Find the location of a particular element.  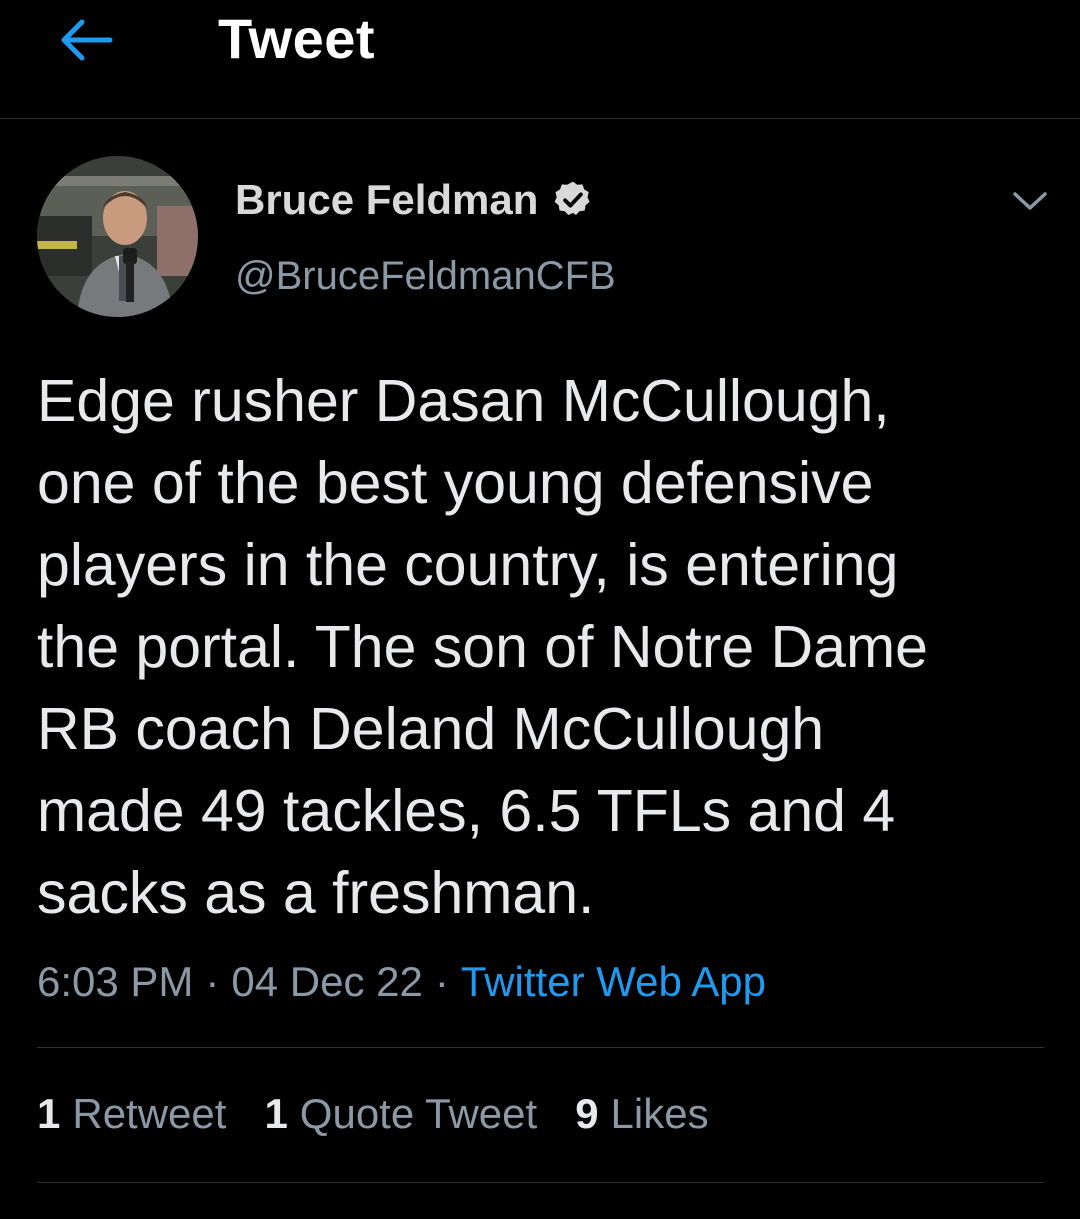

likes-count: 9 is located at coordinates (587, 1113).